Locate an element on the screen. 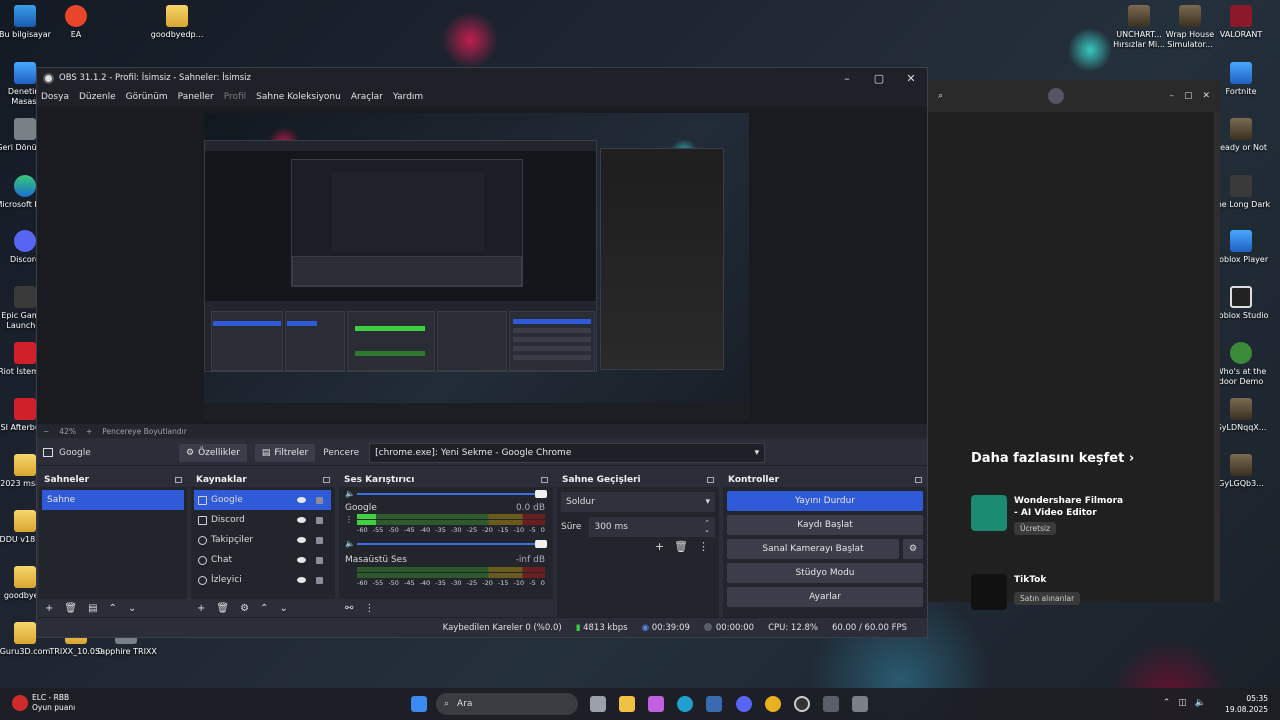 Image resolution: width=1280 pixels, height=720 pixels. link-icon: ⚯ is located at coordinates (349, 608).